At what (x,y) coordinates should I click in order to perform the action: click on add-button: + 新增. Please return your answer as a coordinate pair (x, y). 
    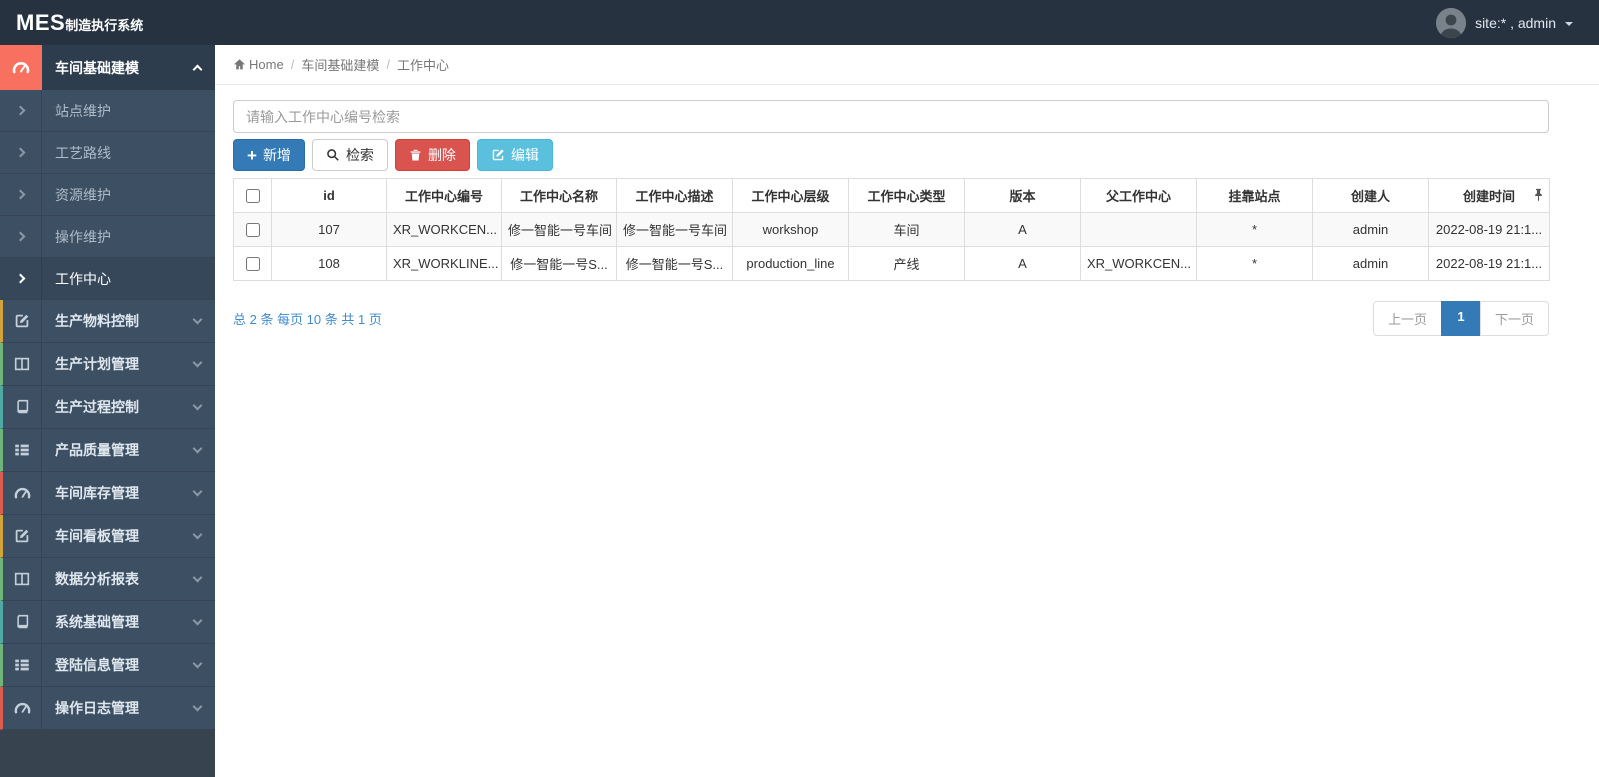
    Looking at the image, I should click on (269, 155).